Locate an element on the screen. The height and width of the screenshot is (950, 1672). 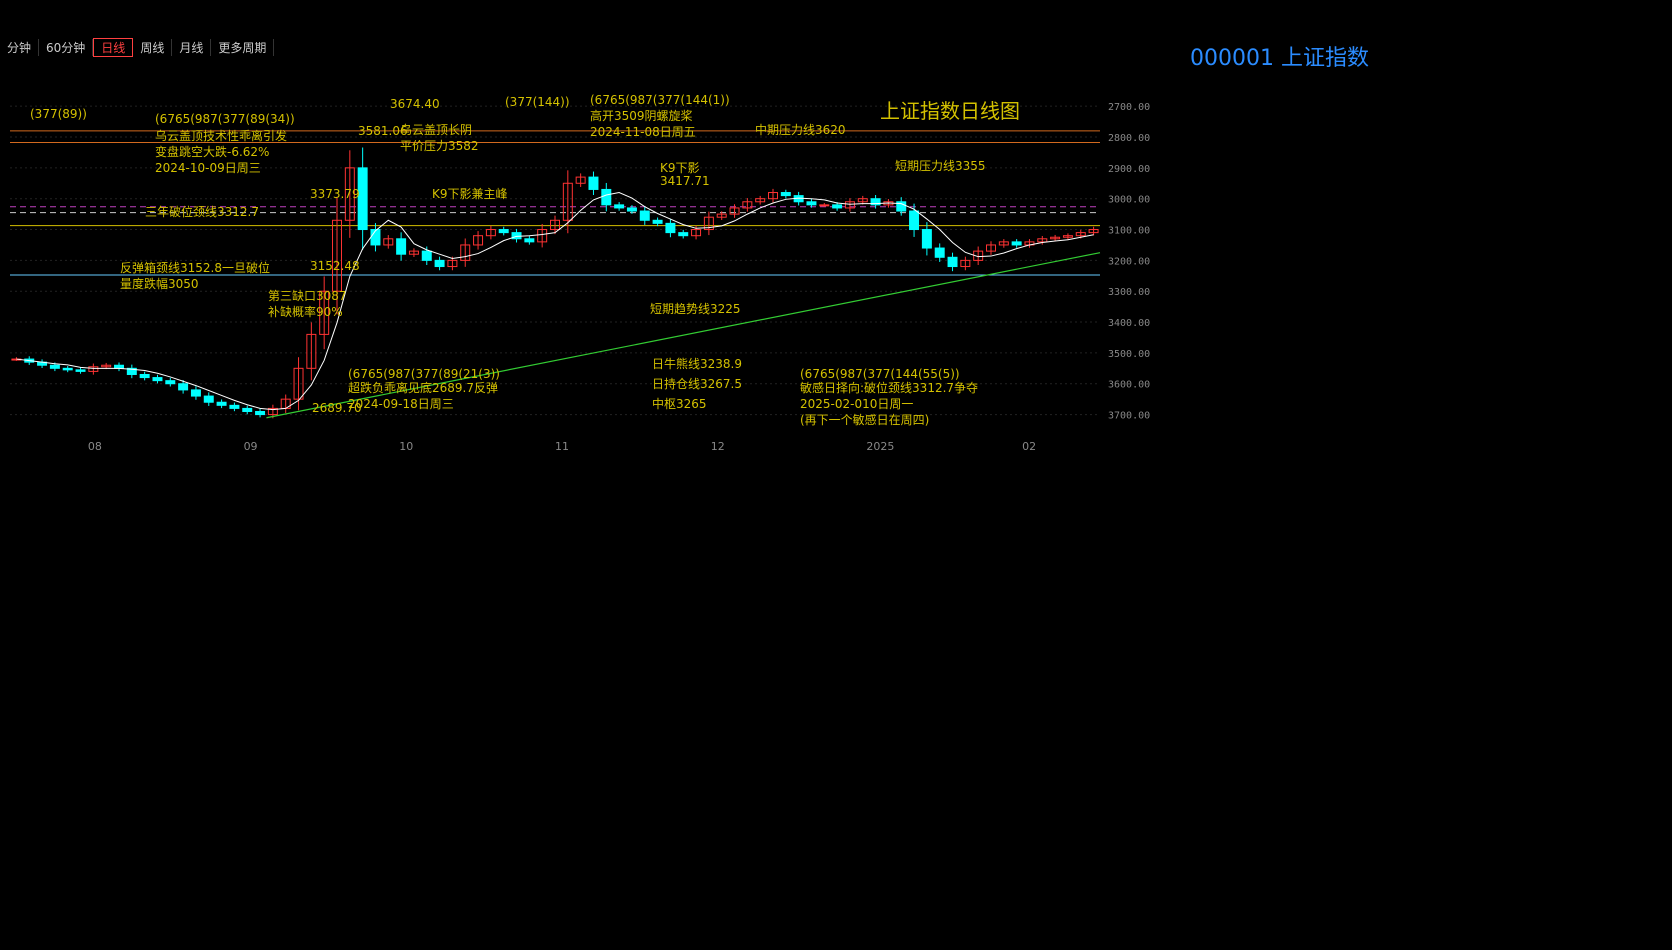
index-name-label: 上证指数 is located at coordinates (1324, 58).